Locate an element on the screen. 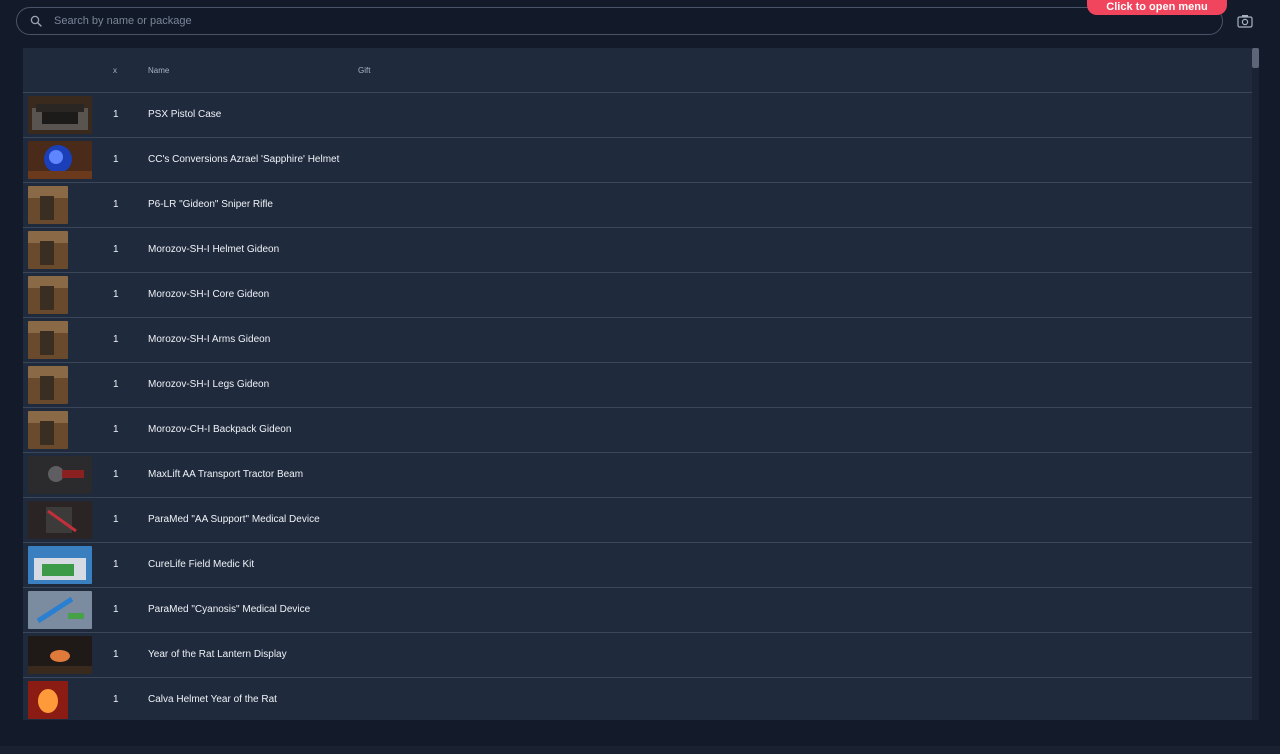 The height and width of the screenshot is (754, 1280). table-row: 1 Morozov-SH-I Helmet Gideon is located at coordinates (637, 250).